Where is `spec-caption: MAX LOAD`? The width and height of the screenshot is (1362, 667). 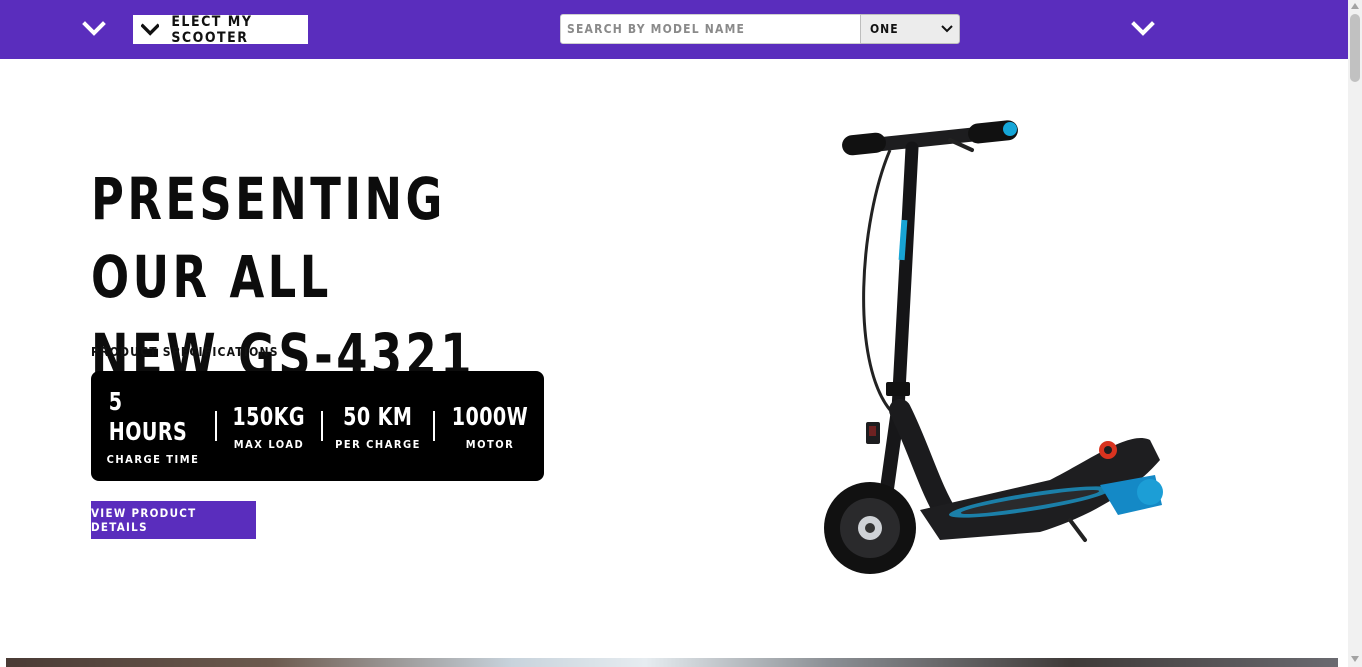 spec-caption: MAX LOAD is located at coordinates (269, 444).